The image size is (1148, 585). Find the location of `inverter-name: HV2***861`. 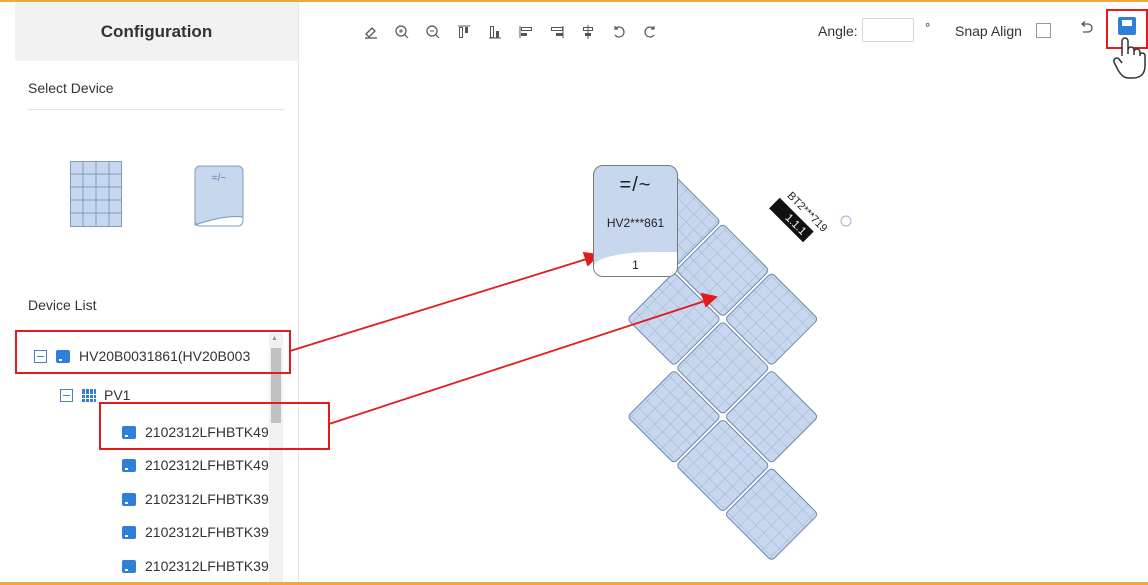

inverter-name: HV2***861 is located at coordinates (635, 223).